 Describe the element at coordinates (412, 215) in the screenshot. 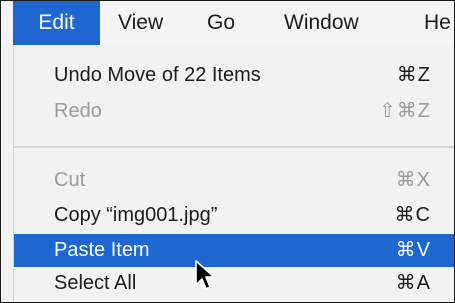

I see `menu-item-copy-shortcut: ⌘C` at that location.